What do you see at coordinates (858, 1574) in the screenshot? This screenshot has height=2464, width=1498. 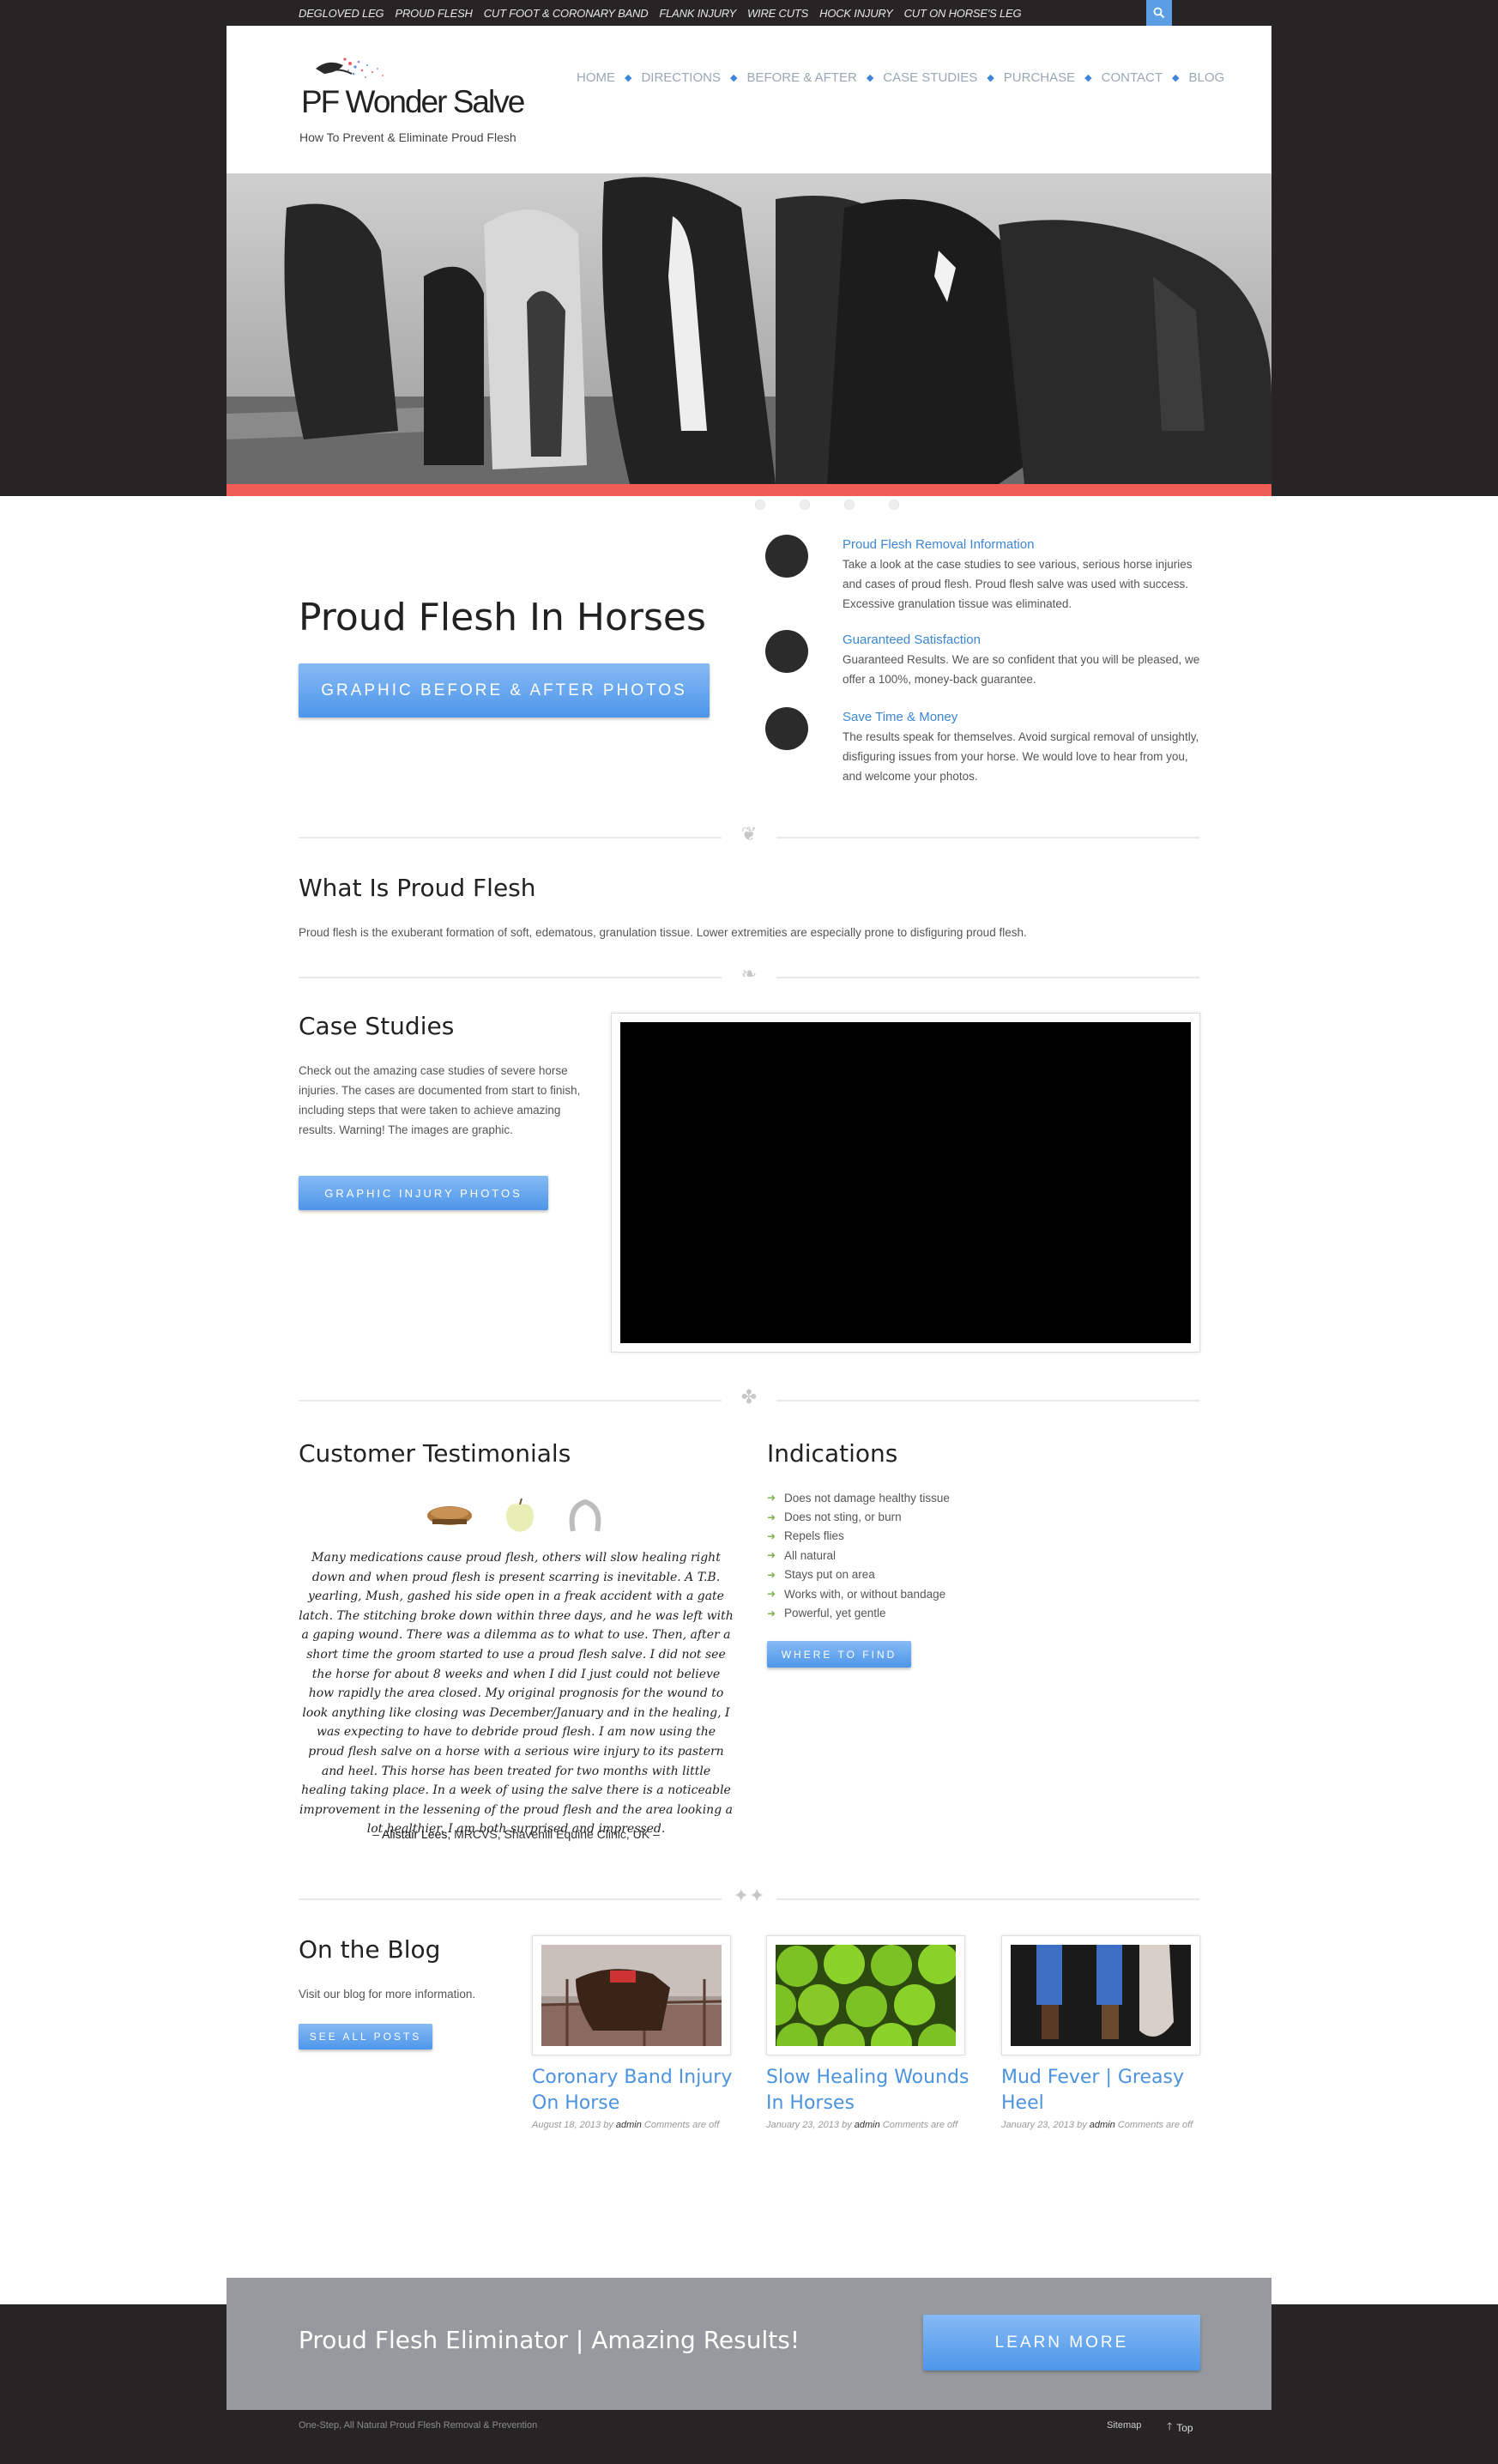 I see `list-item: ➜ Stays put on area` at bounding box center [858, 1574].